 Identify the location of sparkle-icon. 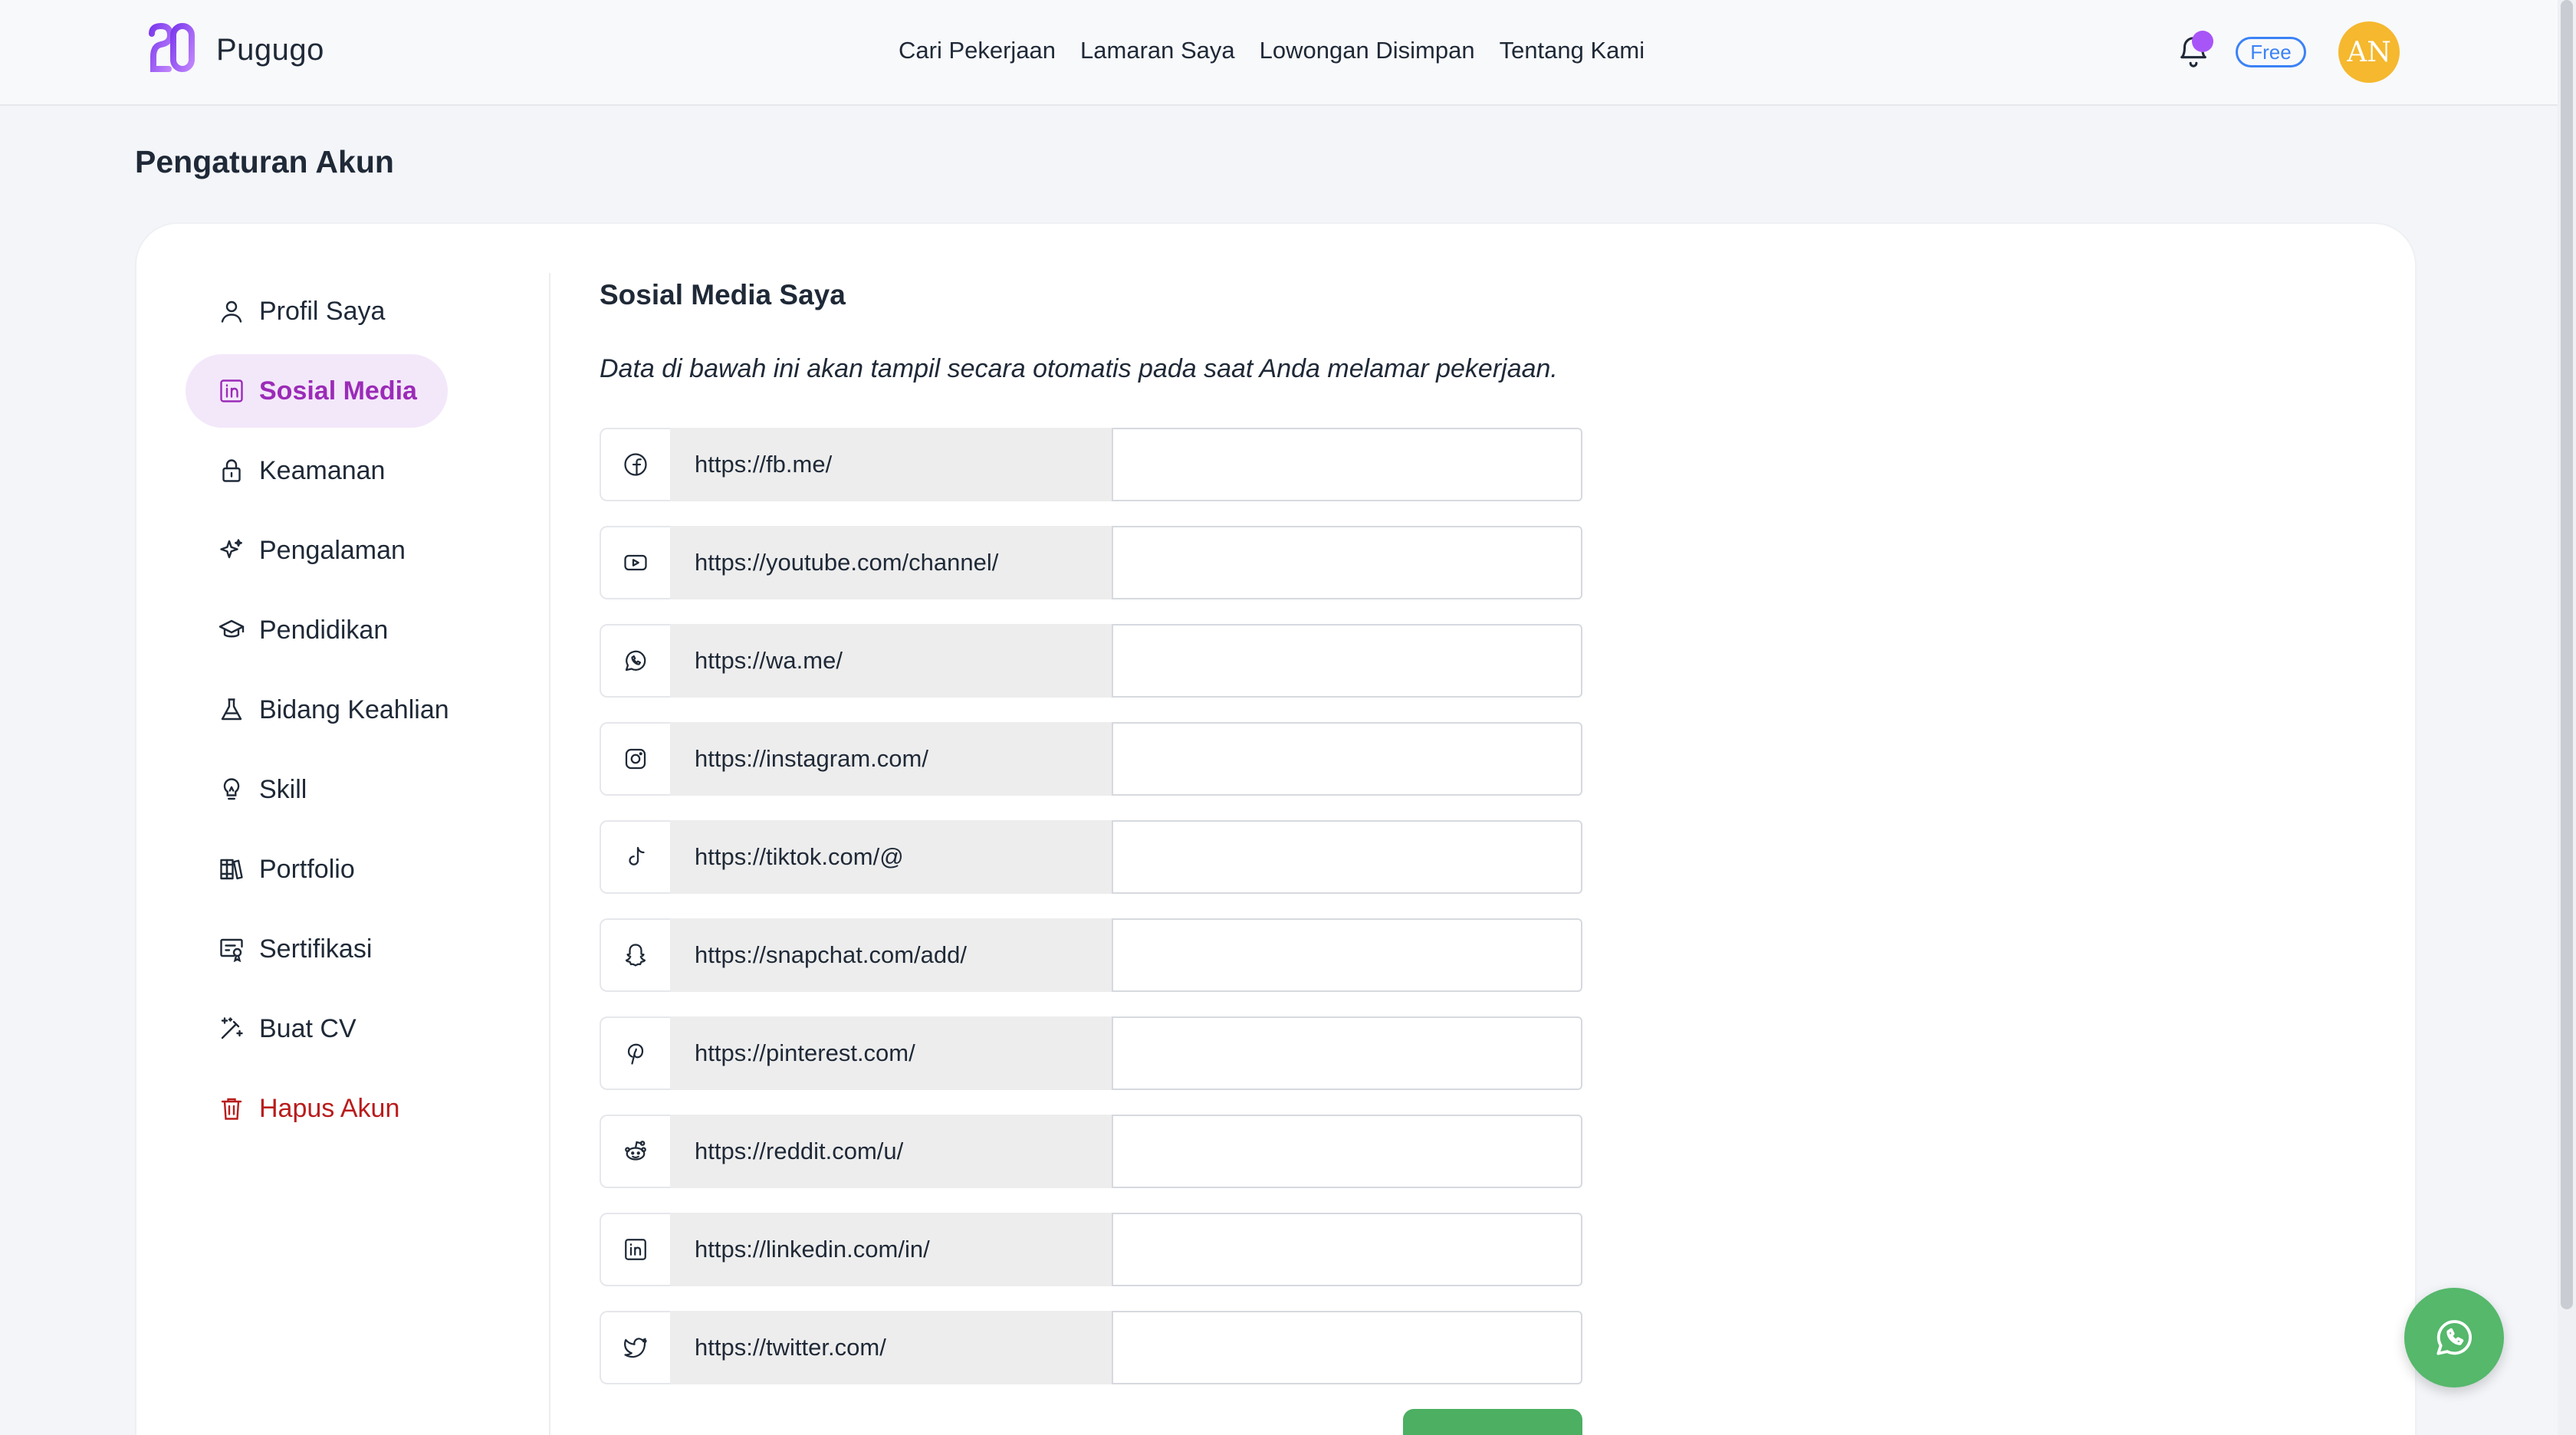
(232, 550).